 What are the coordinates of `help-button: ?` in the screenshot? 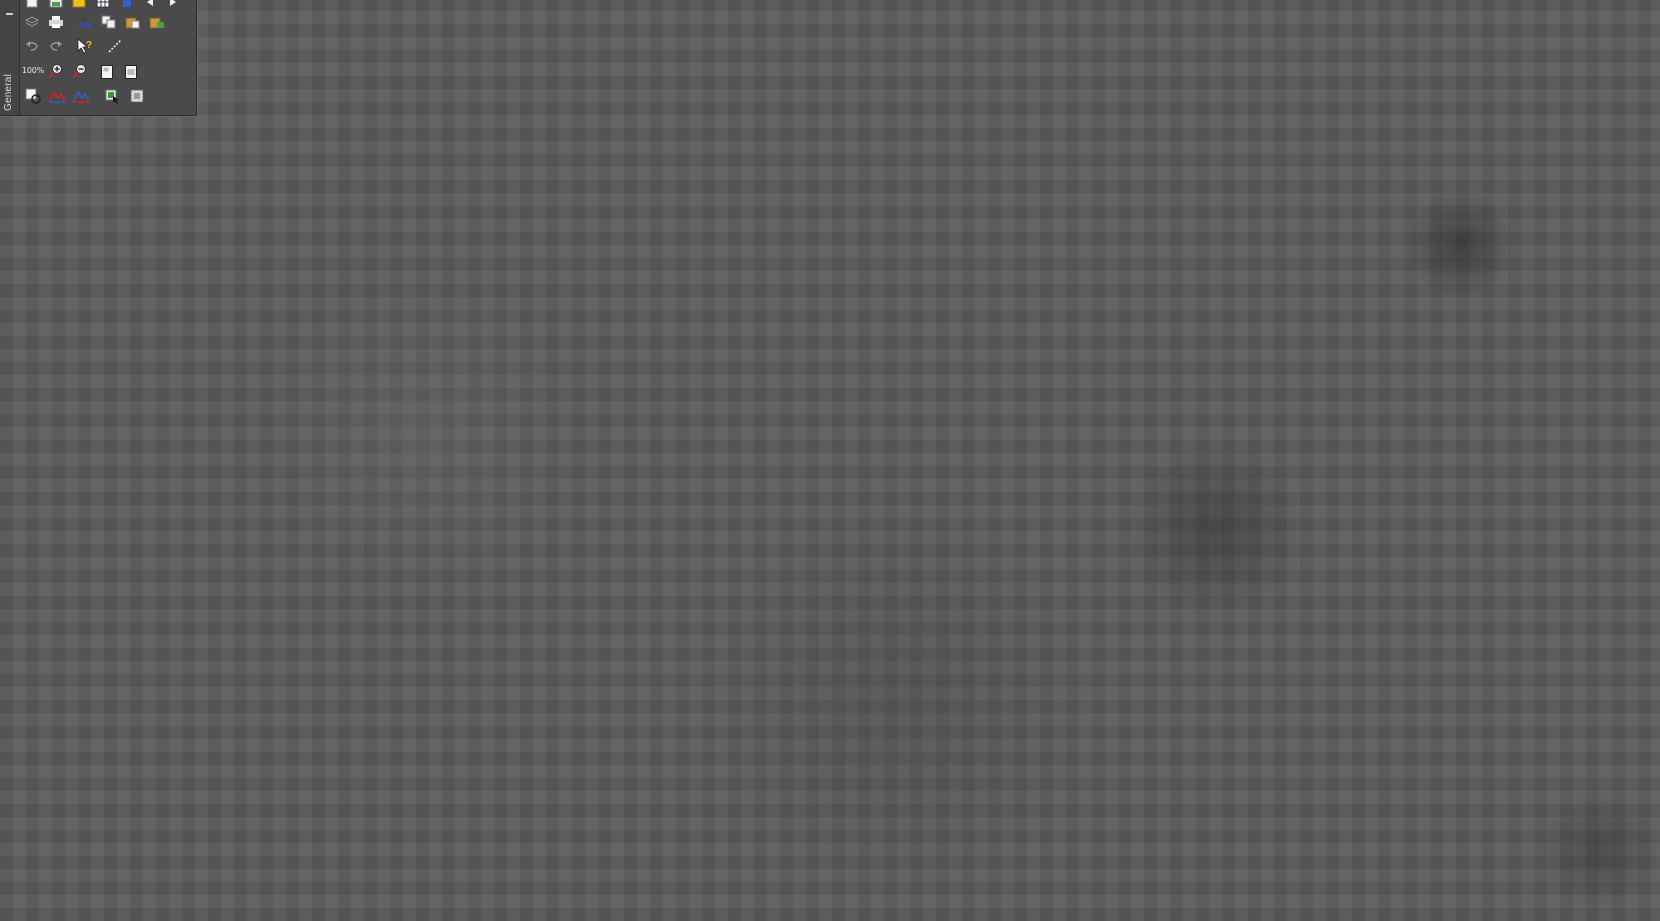 It's located at (85, 46).